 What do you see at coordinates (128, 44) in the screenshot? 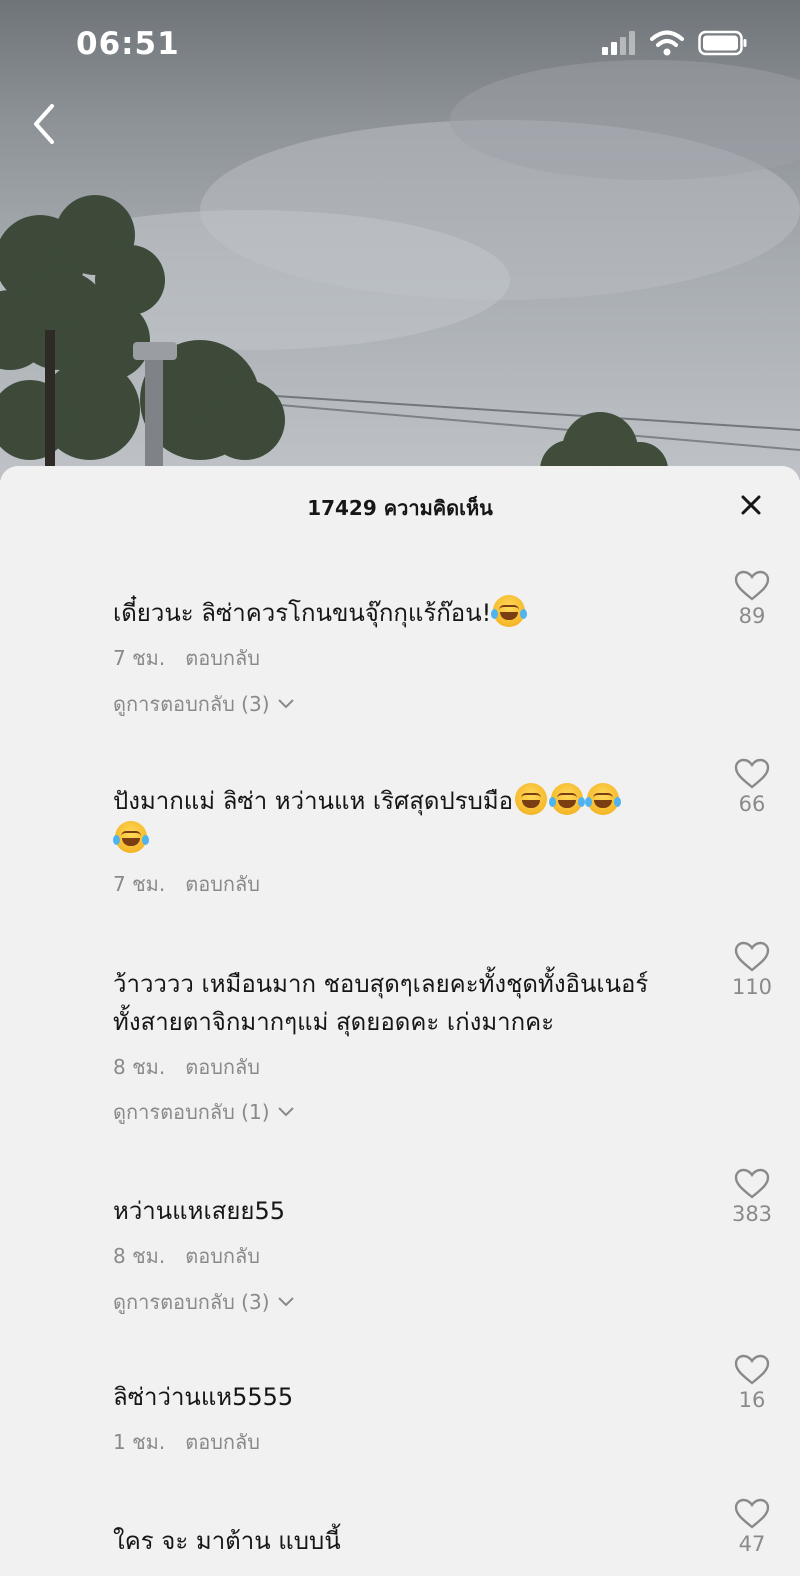
I see `status-time: 06:51` at bounding box center [128, 44].